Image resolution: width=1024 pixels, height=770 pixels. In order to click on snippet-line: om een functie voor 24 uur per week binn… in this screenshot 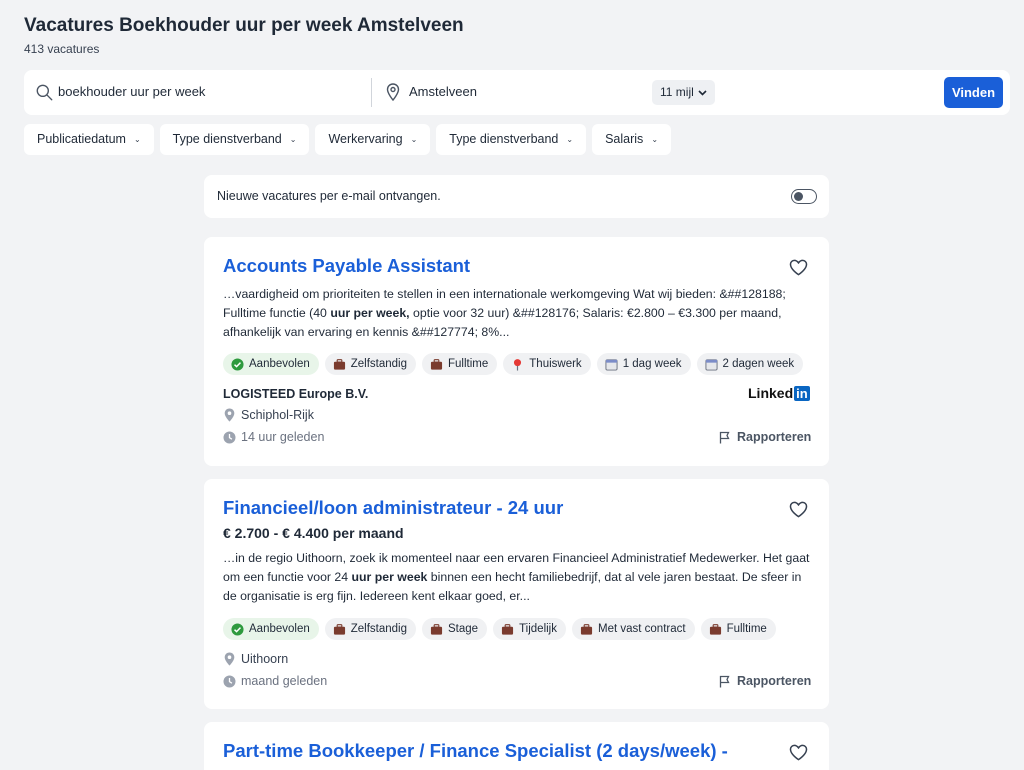, I will do `click(512, 577)`.